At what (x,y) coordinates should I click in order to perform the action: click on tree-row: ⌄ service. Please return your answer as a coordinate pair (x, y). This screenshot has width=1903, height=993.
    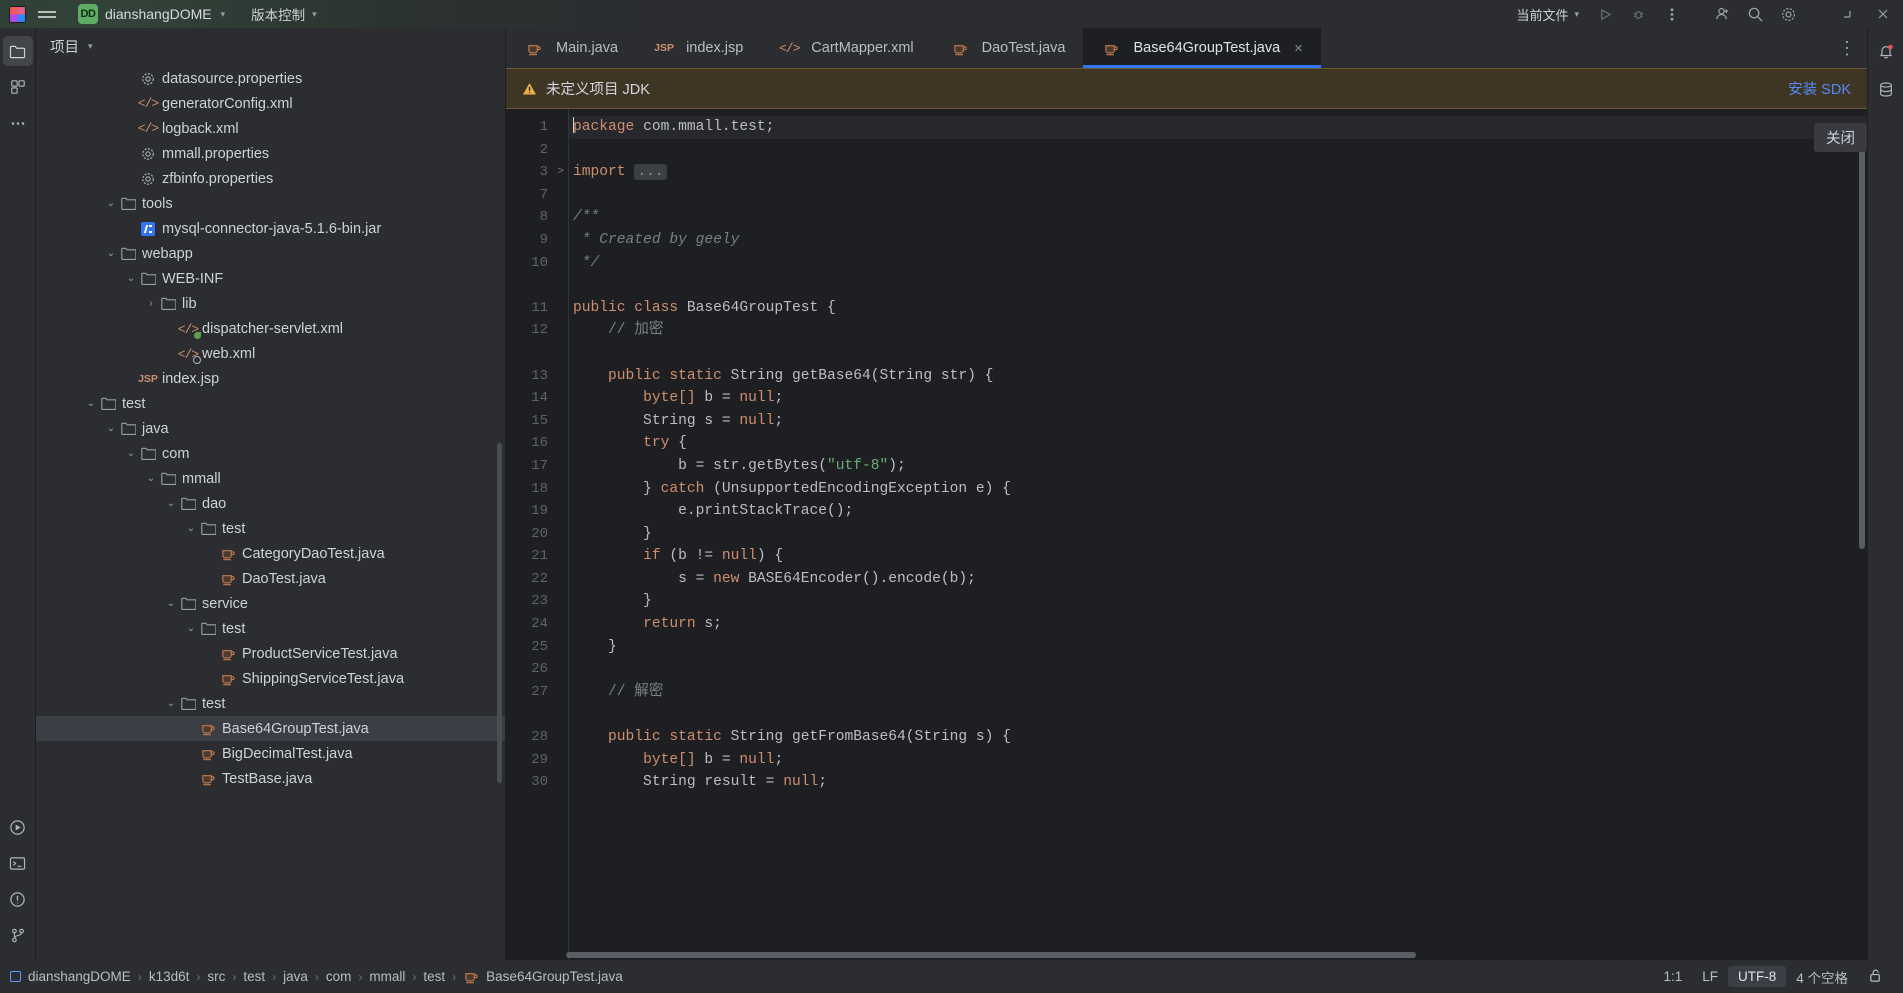
    Looking at the image, I should click on (270, 603).